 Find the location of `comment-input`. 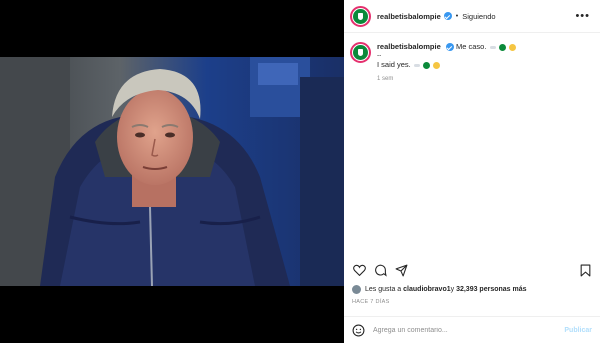

comment-input is located at coordinates (469, 330).